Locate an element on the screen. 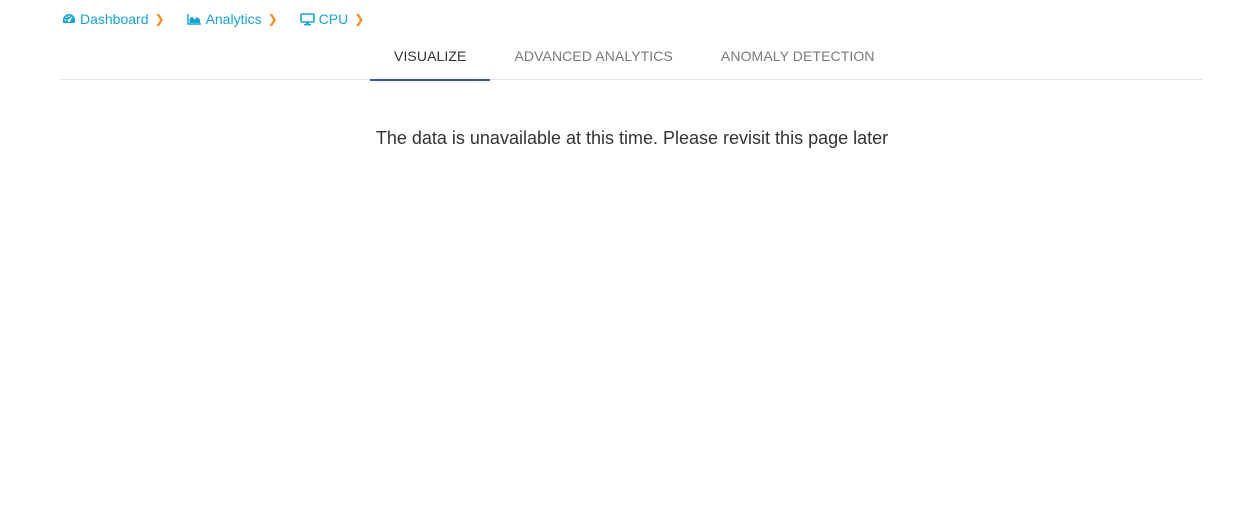 The height and width of the screenshot is (508, 1240). tab-anomaly-detection: ANOMALY DETECTION is located at coordinates (798, 60).